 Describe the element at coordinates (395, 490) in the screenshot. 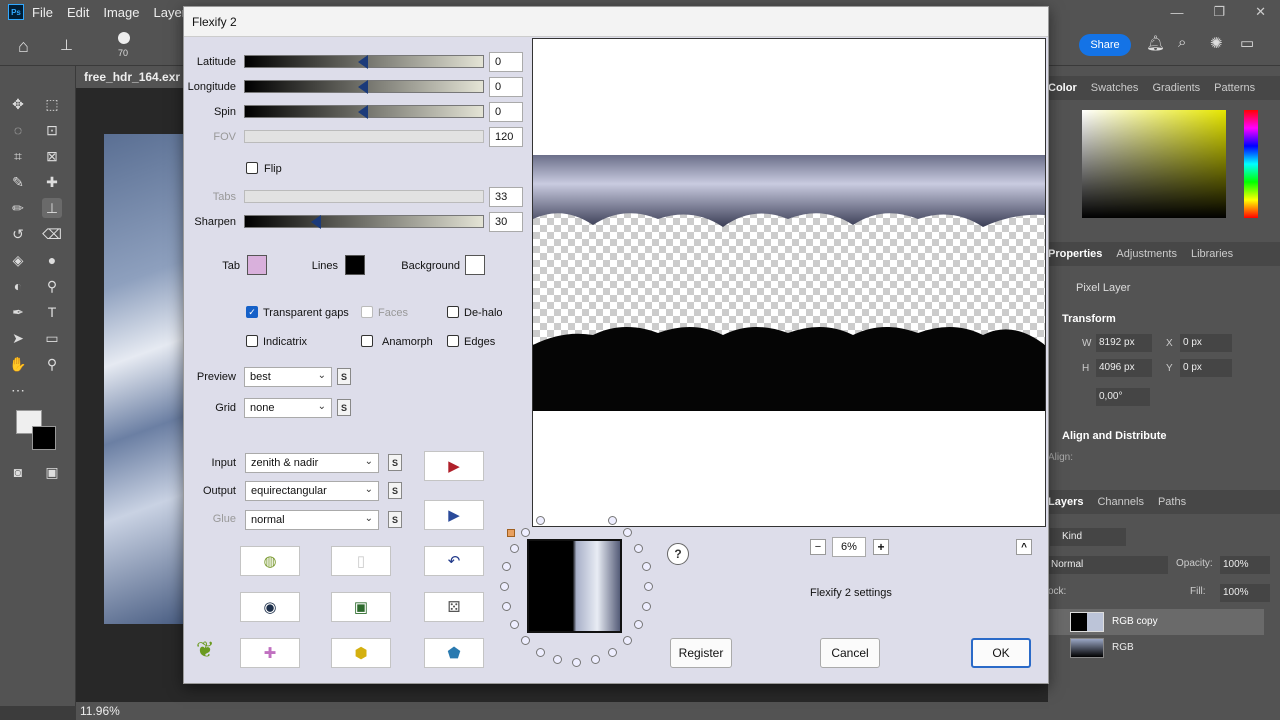

I see `output-s-button: S` at that location.